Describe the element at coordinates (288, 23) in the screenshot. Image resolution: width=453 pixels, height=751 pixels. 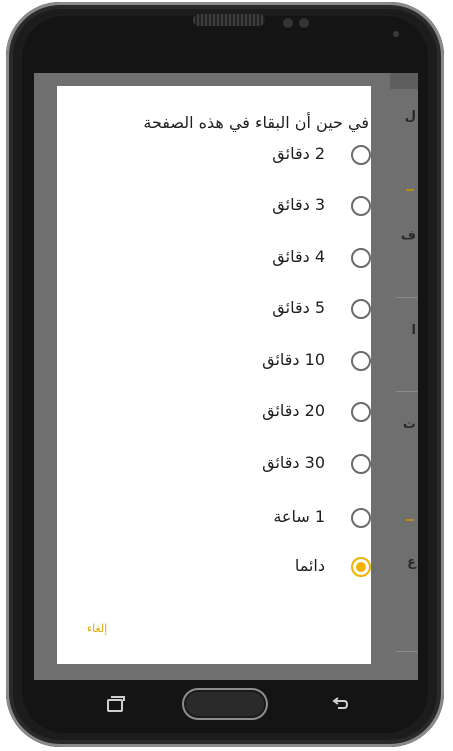
I see `proximity-sensor` at that location.